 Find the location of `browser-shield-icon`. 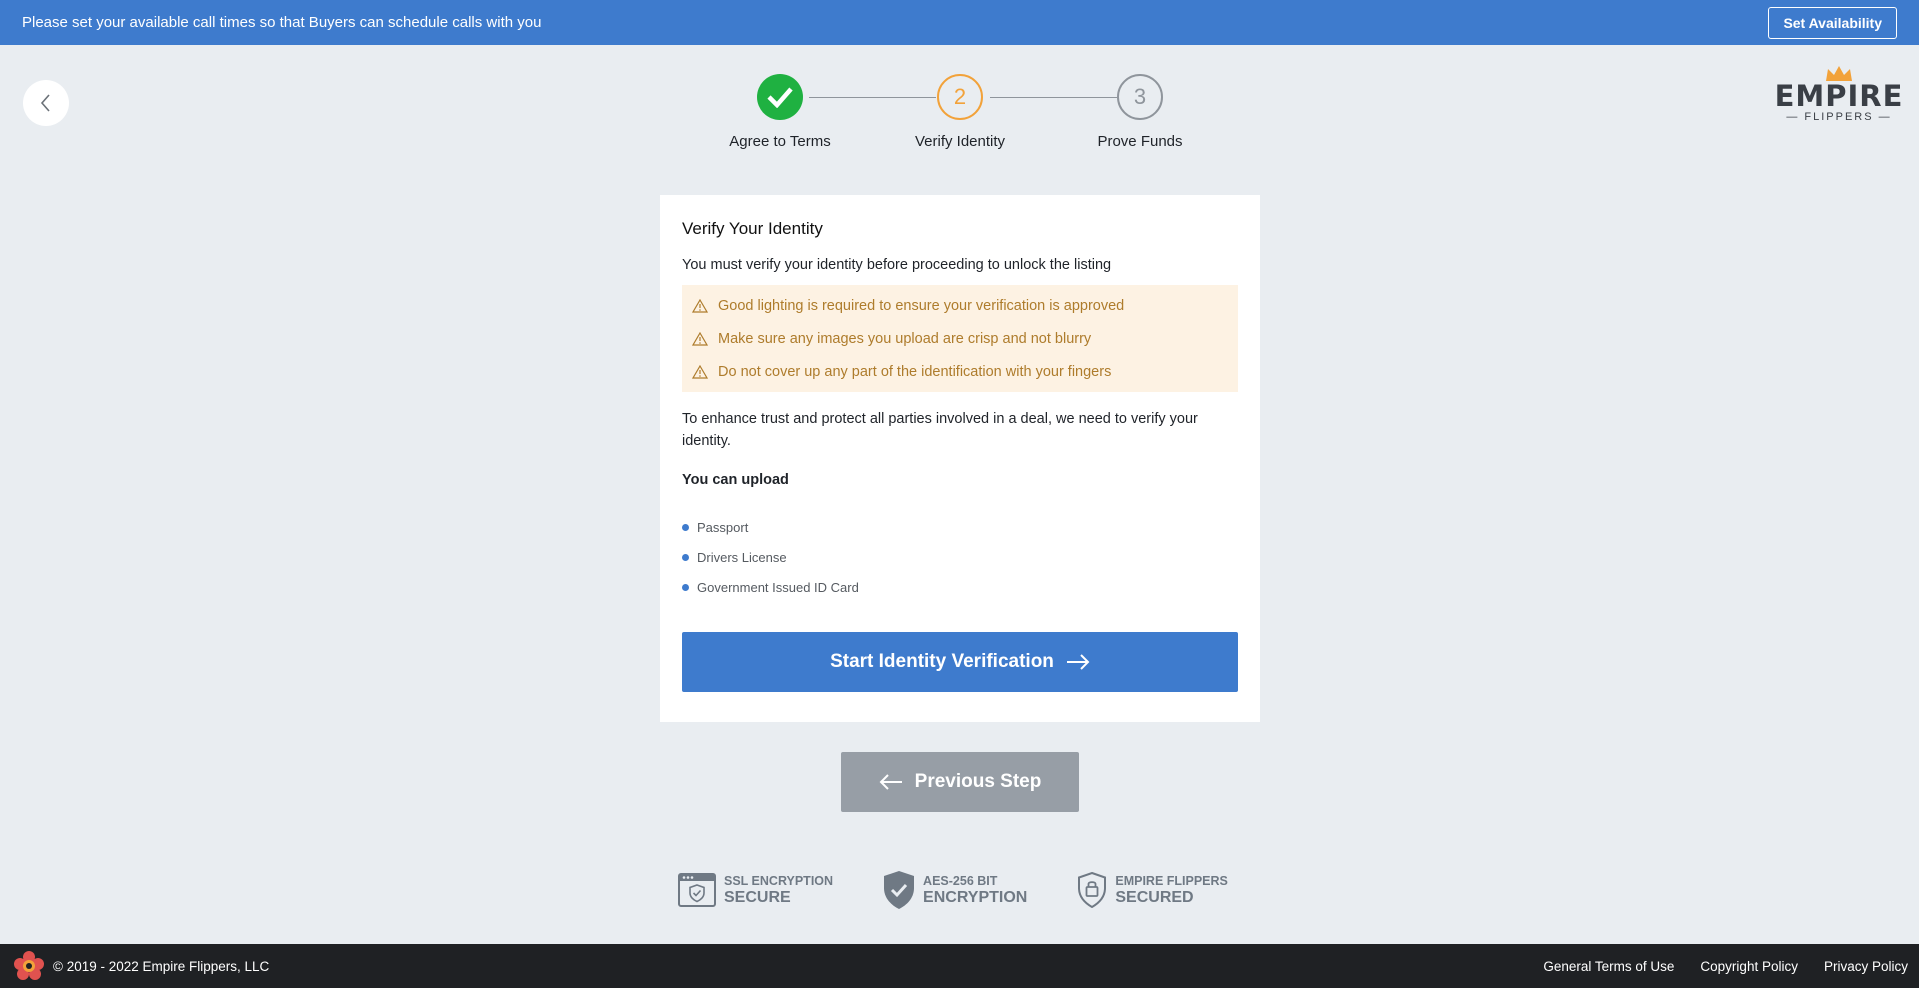

browser-shield-icon is located at coordinates (697, 890).